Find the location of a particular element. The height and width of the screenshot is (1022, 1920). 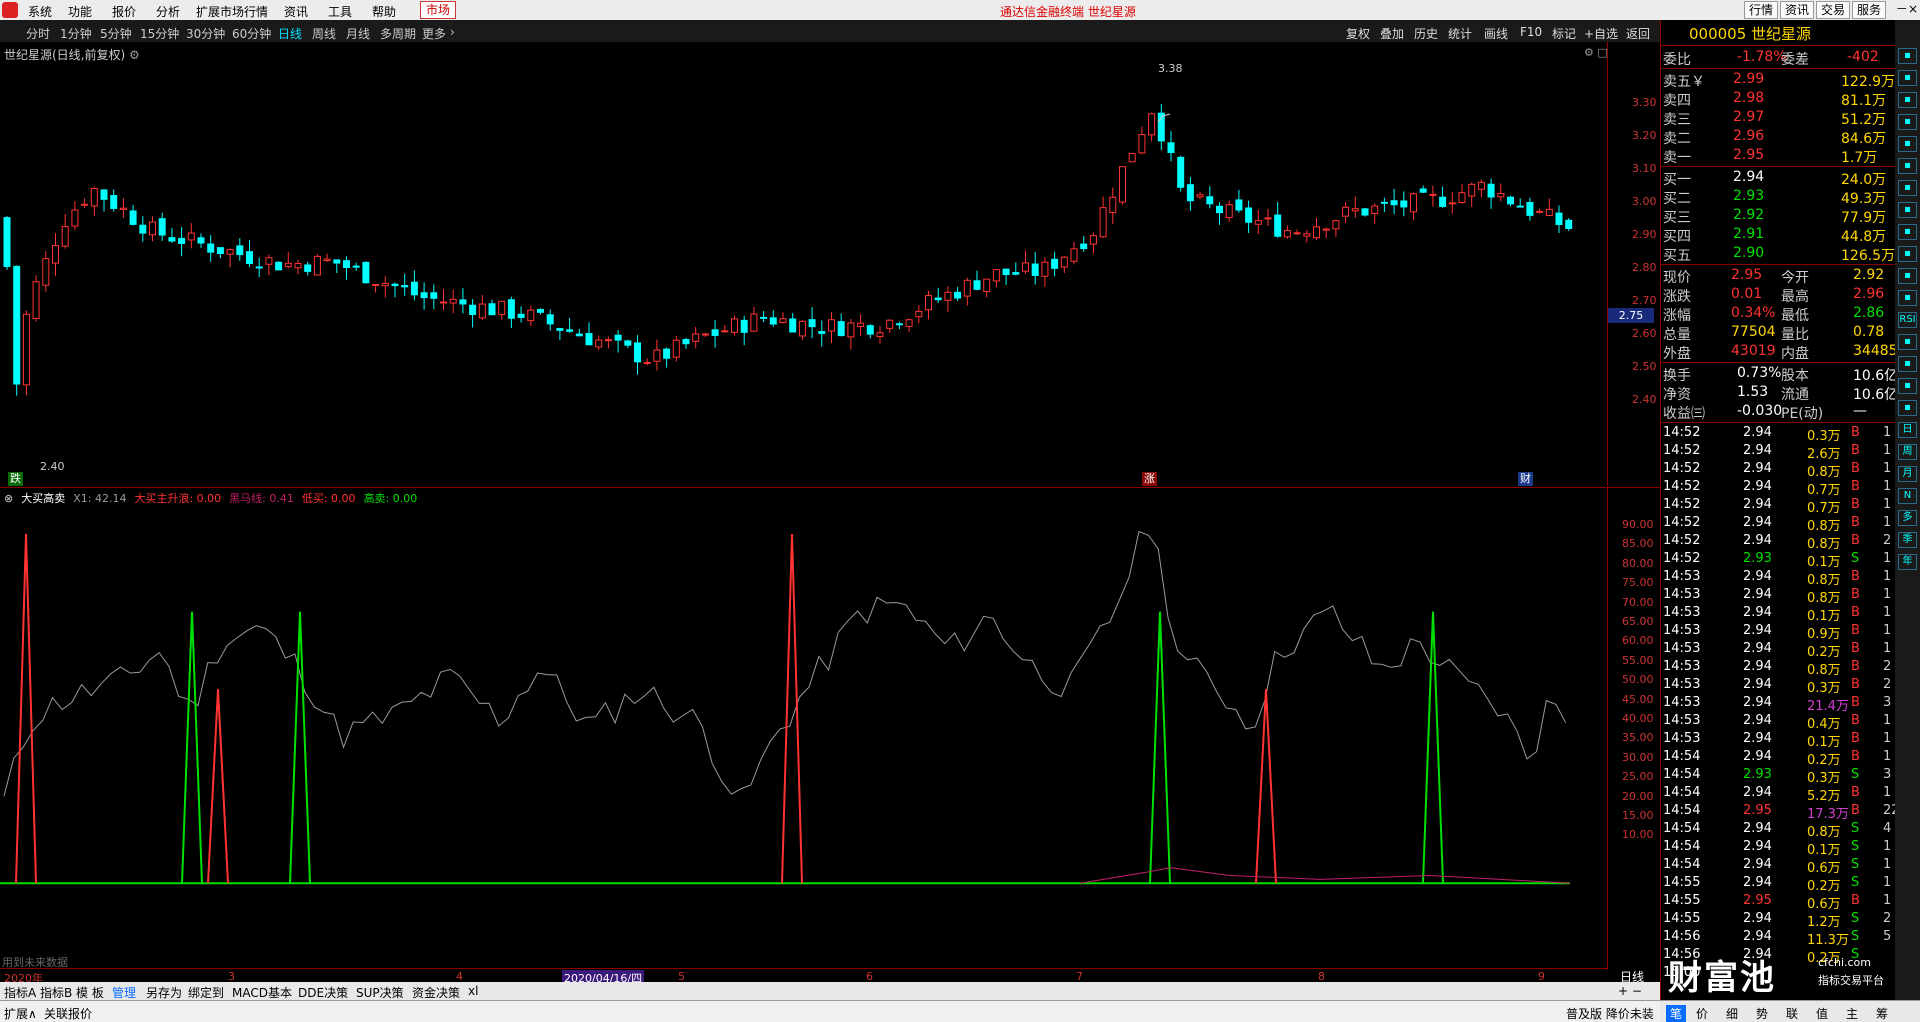

quote-tab: 势 is located at coordinates (1762, 1013).